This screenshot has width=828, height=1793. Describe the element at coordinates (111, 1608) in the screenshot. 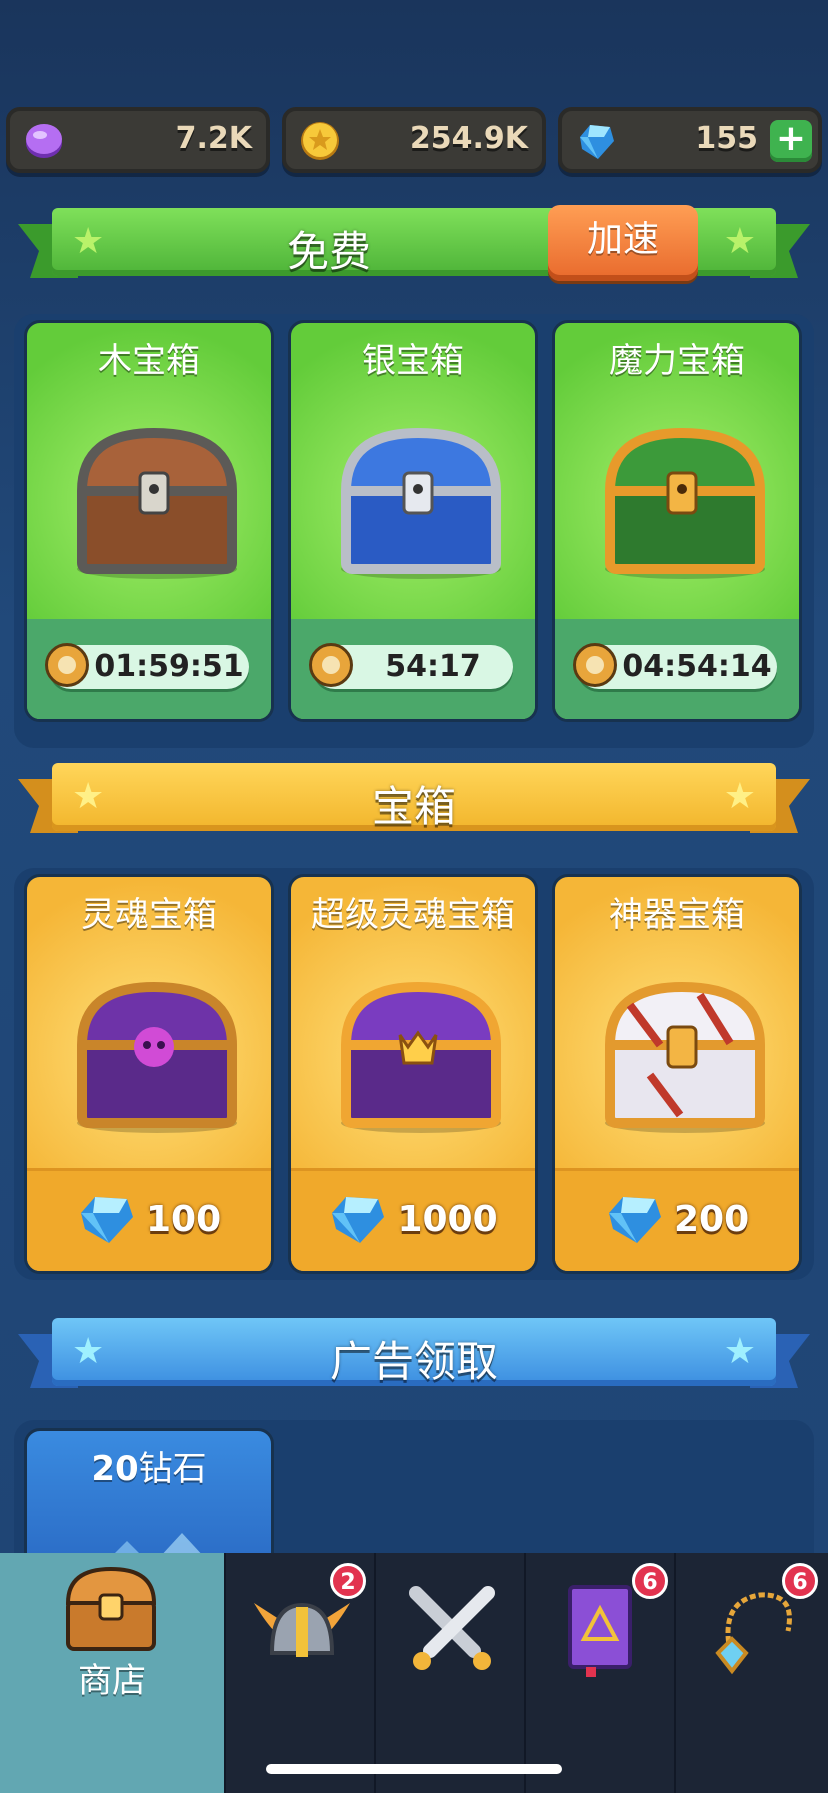

I see `treasure-chest-icon` at that location.